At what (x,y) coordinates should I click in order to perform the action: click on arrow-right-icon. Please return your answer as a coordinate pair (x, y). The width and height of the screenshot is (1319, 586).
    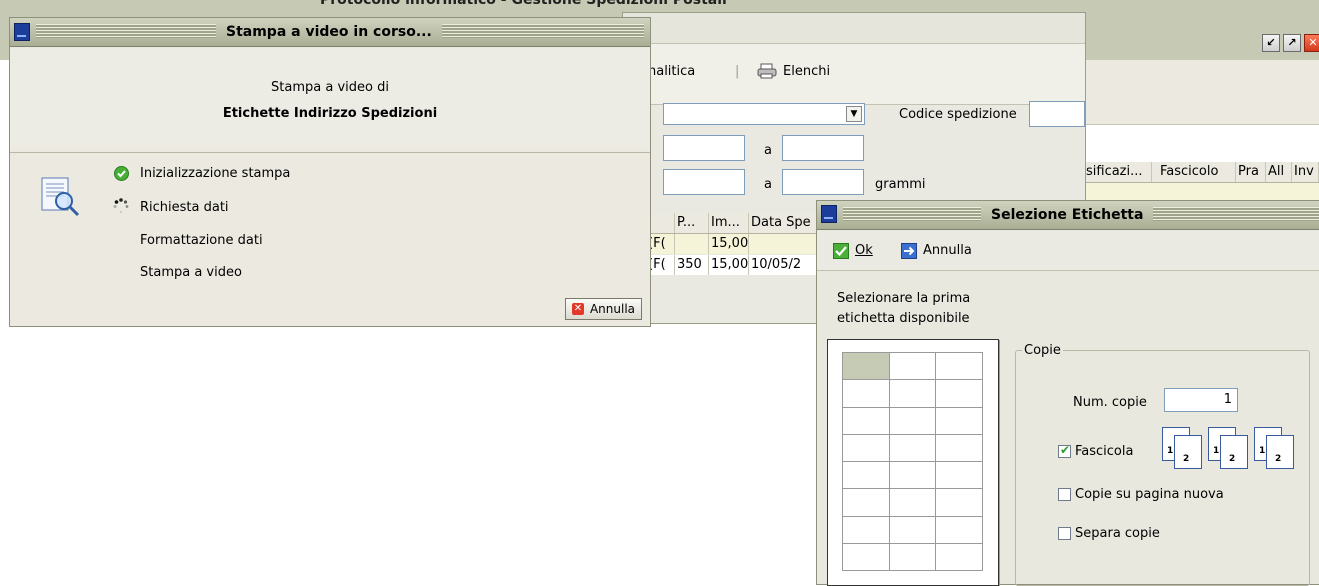
    Looking at the image, I should click on (909, 251).